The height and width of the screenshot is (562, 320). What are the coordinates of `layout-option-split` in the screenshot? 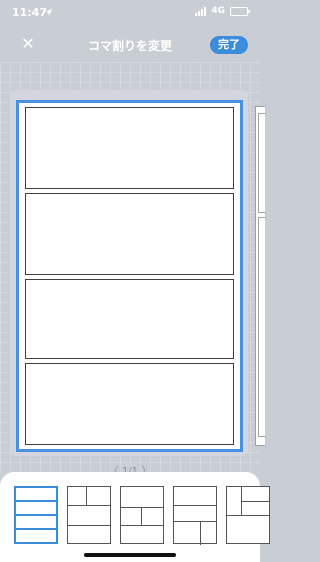 It's located at (248, 515).